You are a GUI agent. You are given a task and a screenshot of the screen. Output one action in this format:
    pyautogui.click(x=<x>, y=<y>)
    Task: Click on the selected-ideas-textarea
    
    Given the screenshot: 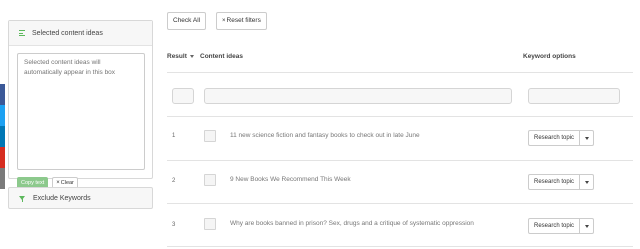 What is the action you would take?
    pyautogui.click(x=81, y=111)
    